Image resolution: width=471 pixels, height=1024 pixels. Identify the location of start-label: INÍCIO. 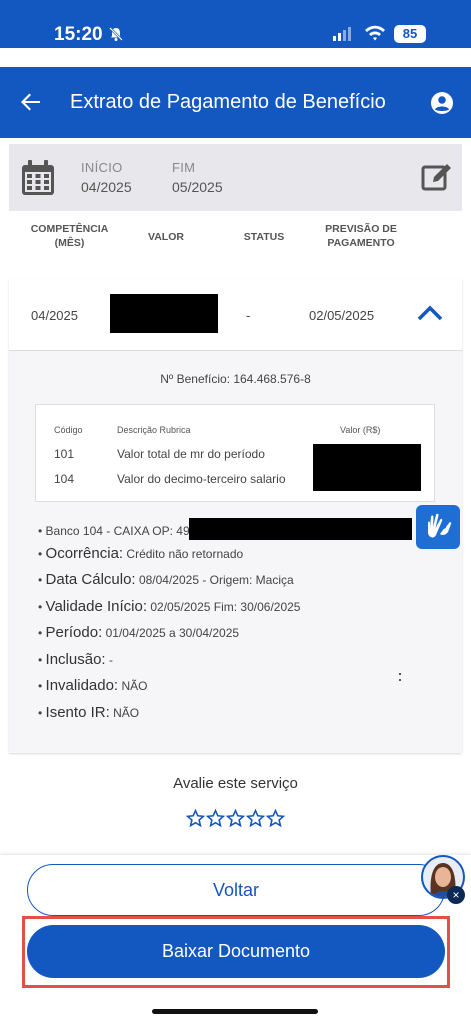
(102, 167).